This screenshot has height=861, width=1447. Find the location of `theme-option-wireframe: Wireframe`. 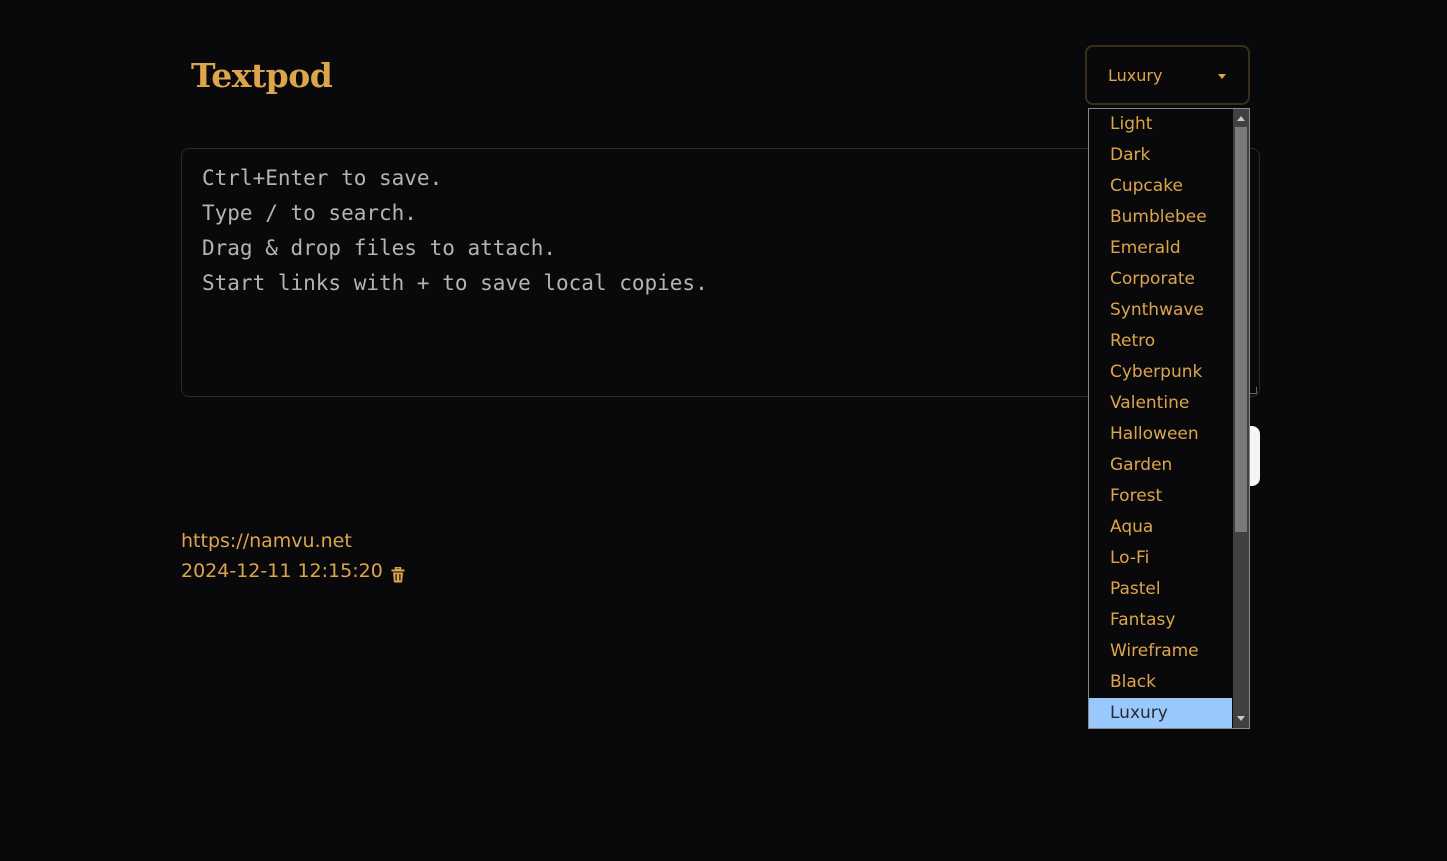

theme-option-wireframe: Wireframe is located at coordinates (1160, 651).